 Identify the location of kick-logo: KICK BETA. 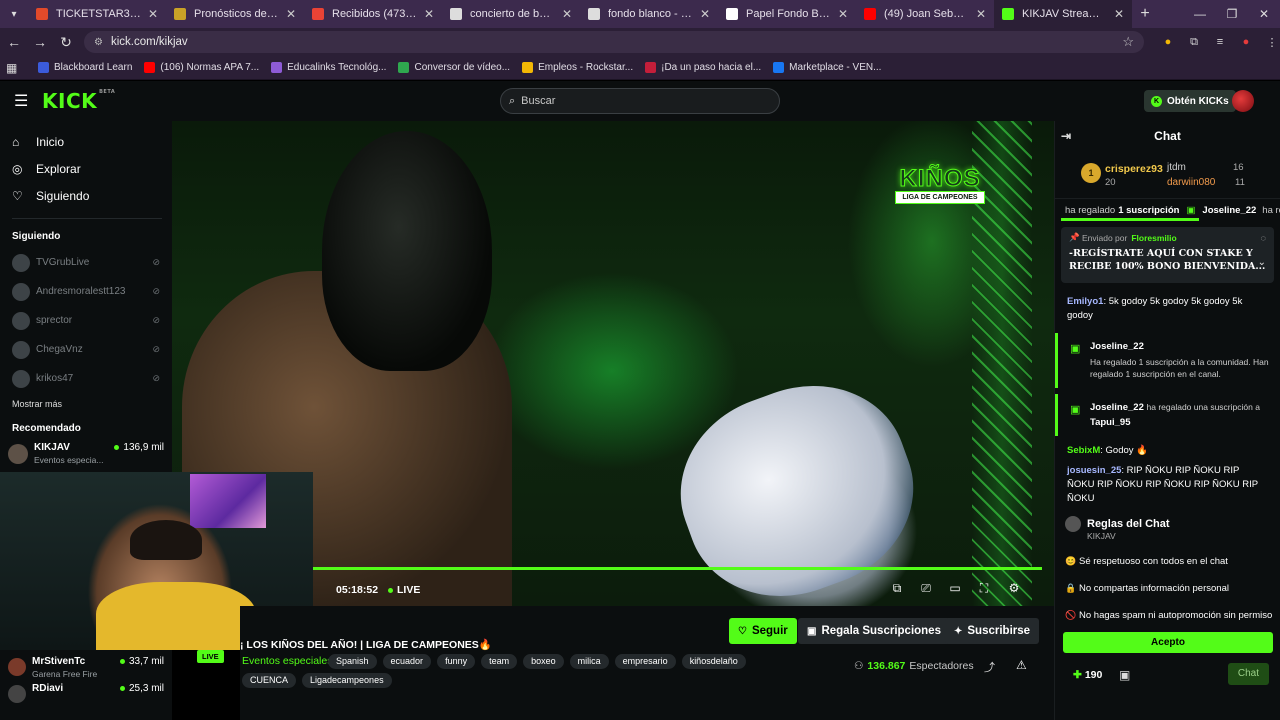
(78, 101).